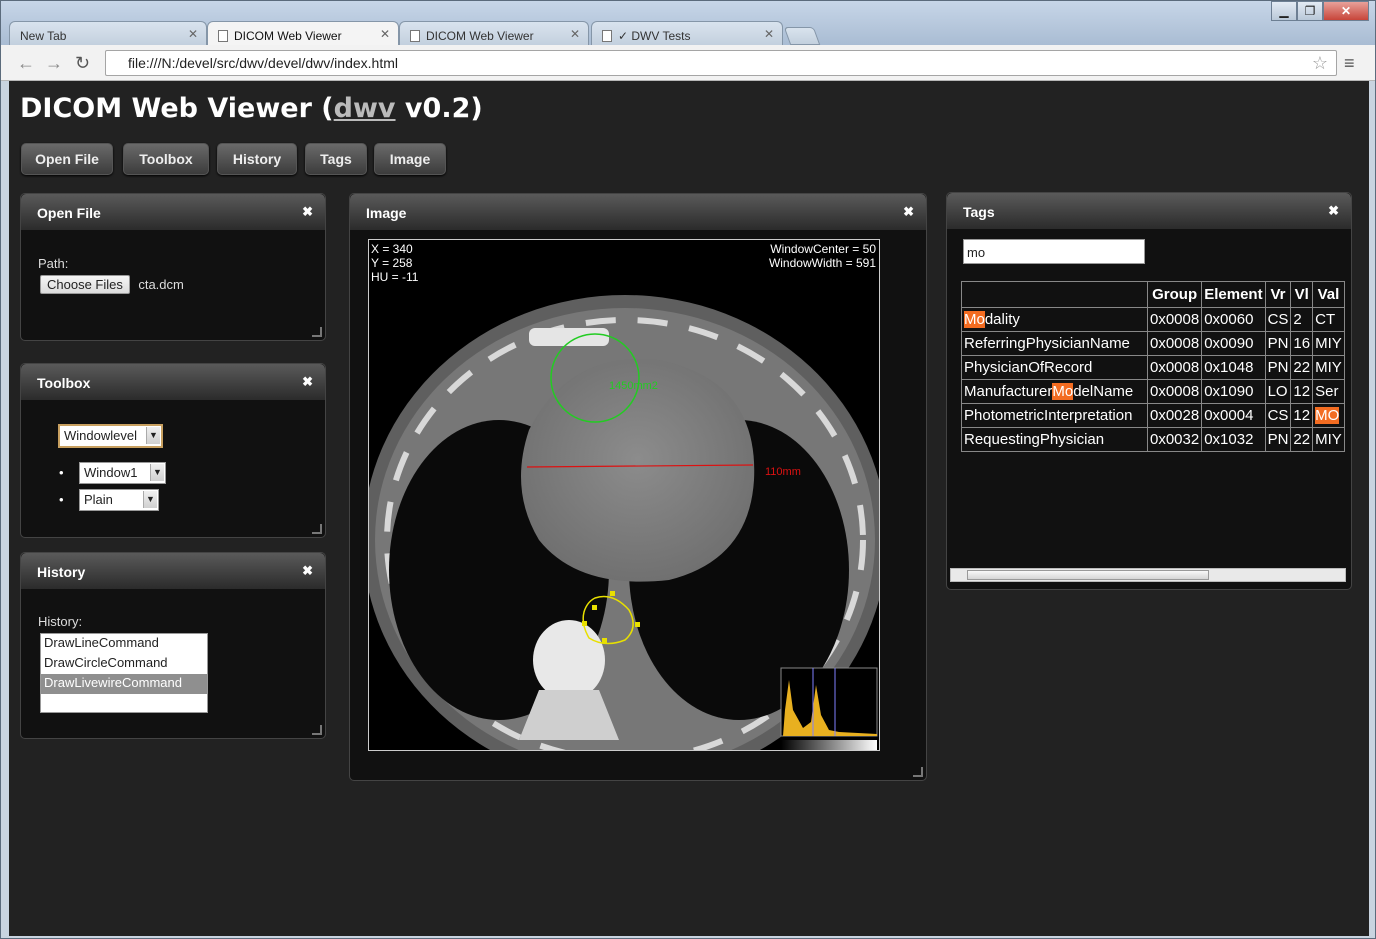 This screenshot has height=939, width=1376. What do you see at coordinates (1054, 319) in the screenshot?
I see `tag-name: Modality` at bounding box center [1054, 319].